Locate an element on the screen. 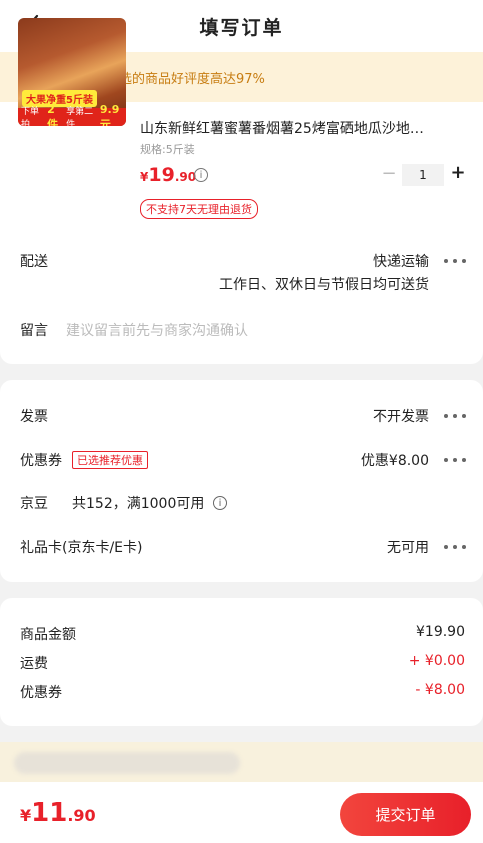  page-title: 填写订单 is located at coordinates (241, 27).